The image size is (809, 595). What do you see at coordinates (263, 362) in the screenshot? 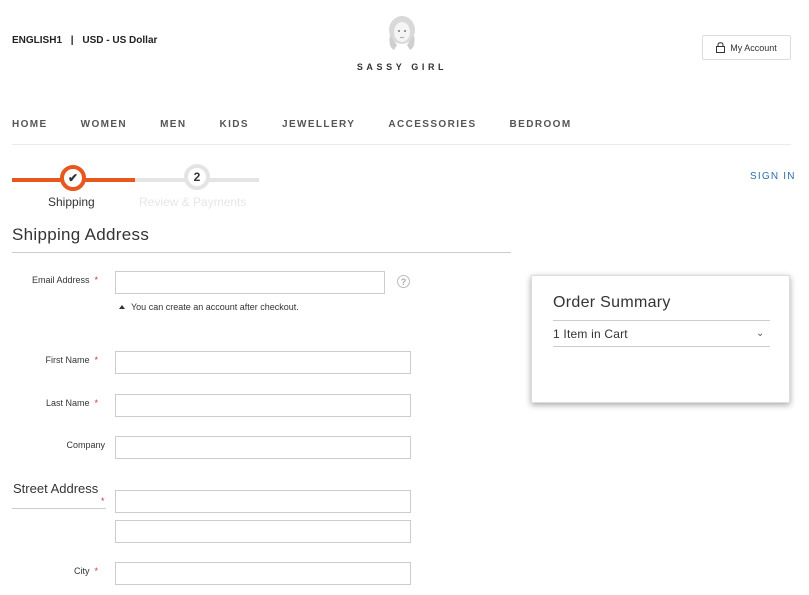
I see `first-name-field` at bounding box center [263, 362].